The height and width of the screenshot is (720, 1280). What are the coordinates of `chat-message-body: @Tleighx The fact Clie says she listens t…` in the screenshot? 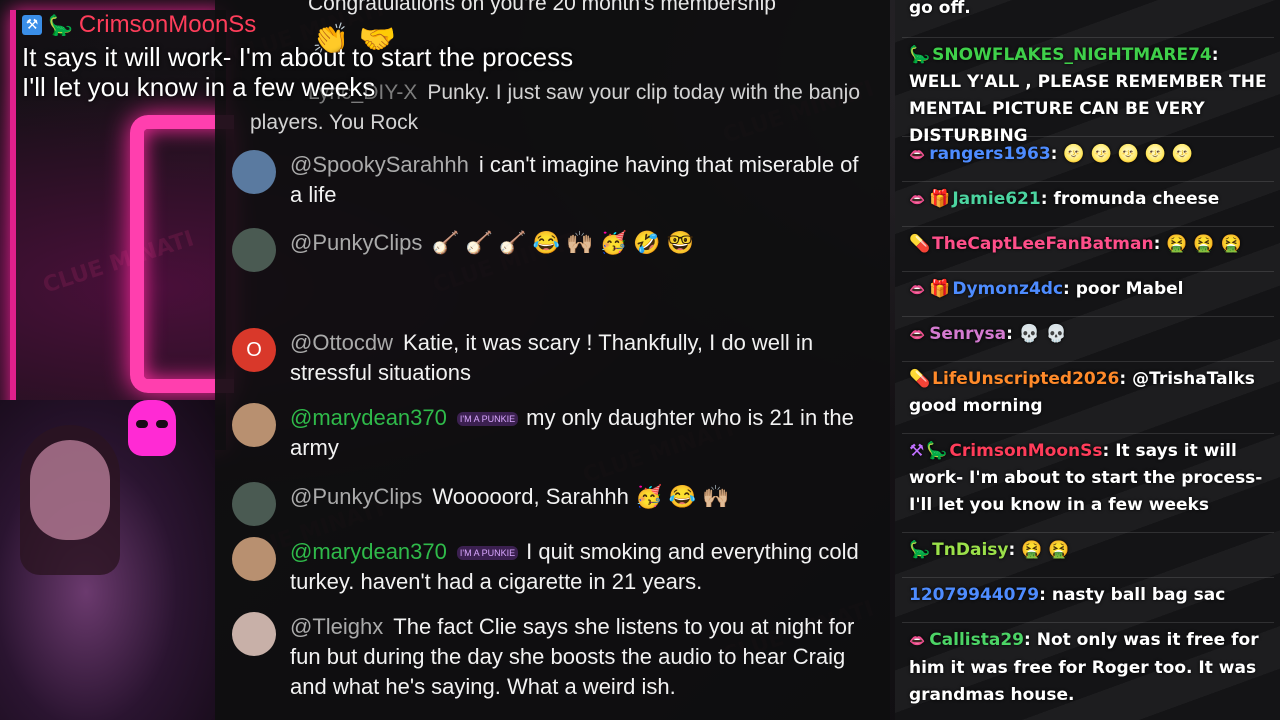 It's located at (581, 657).